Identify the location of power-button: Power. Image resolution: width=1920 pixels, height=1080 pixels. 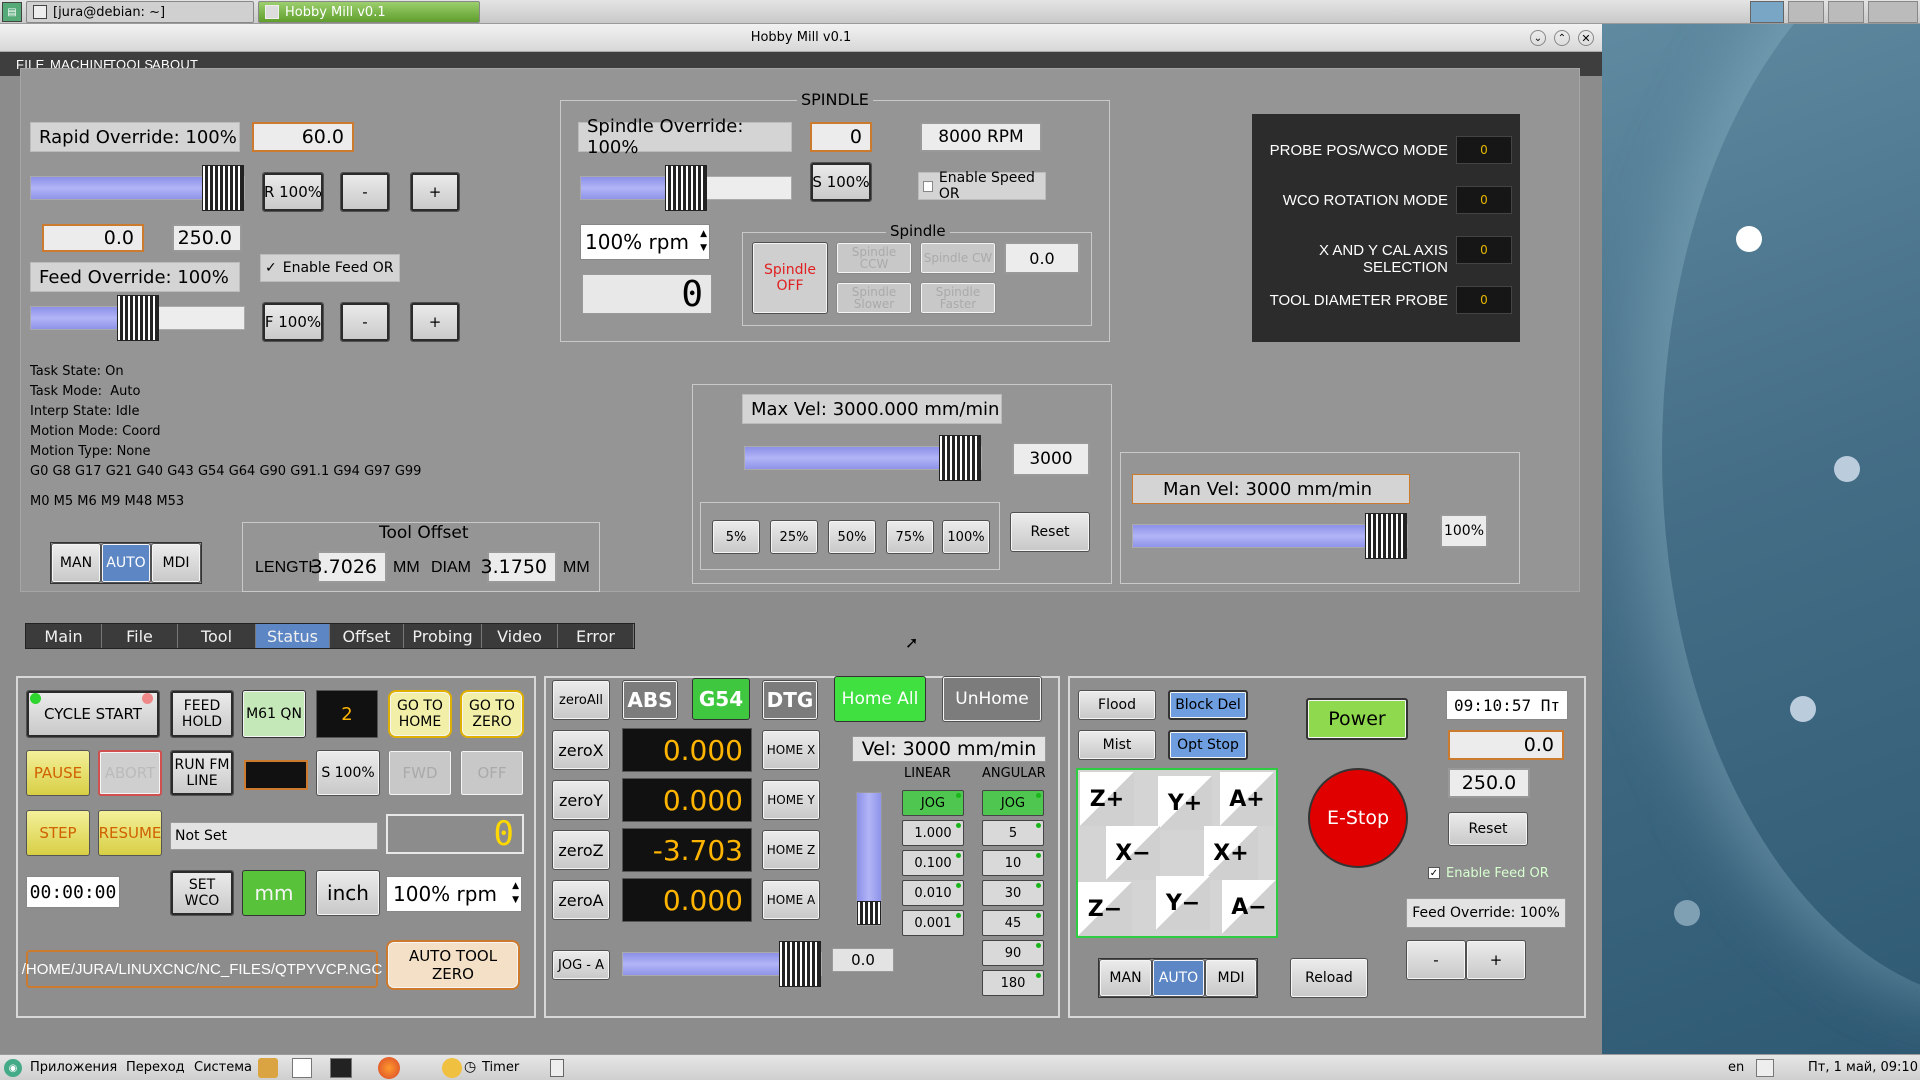
(1357, 719).